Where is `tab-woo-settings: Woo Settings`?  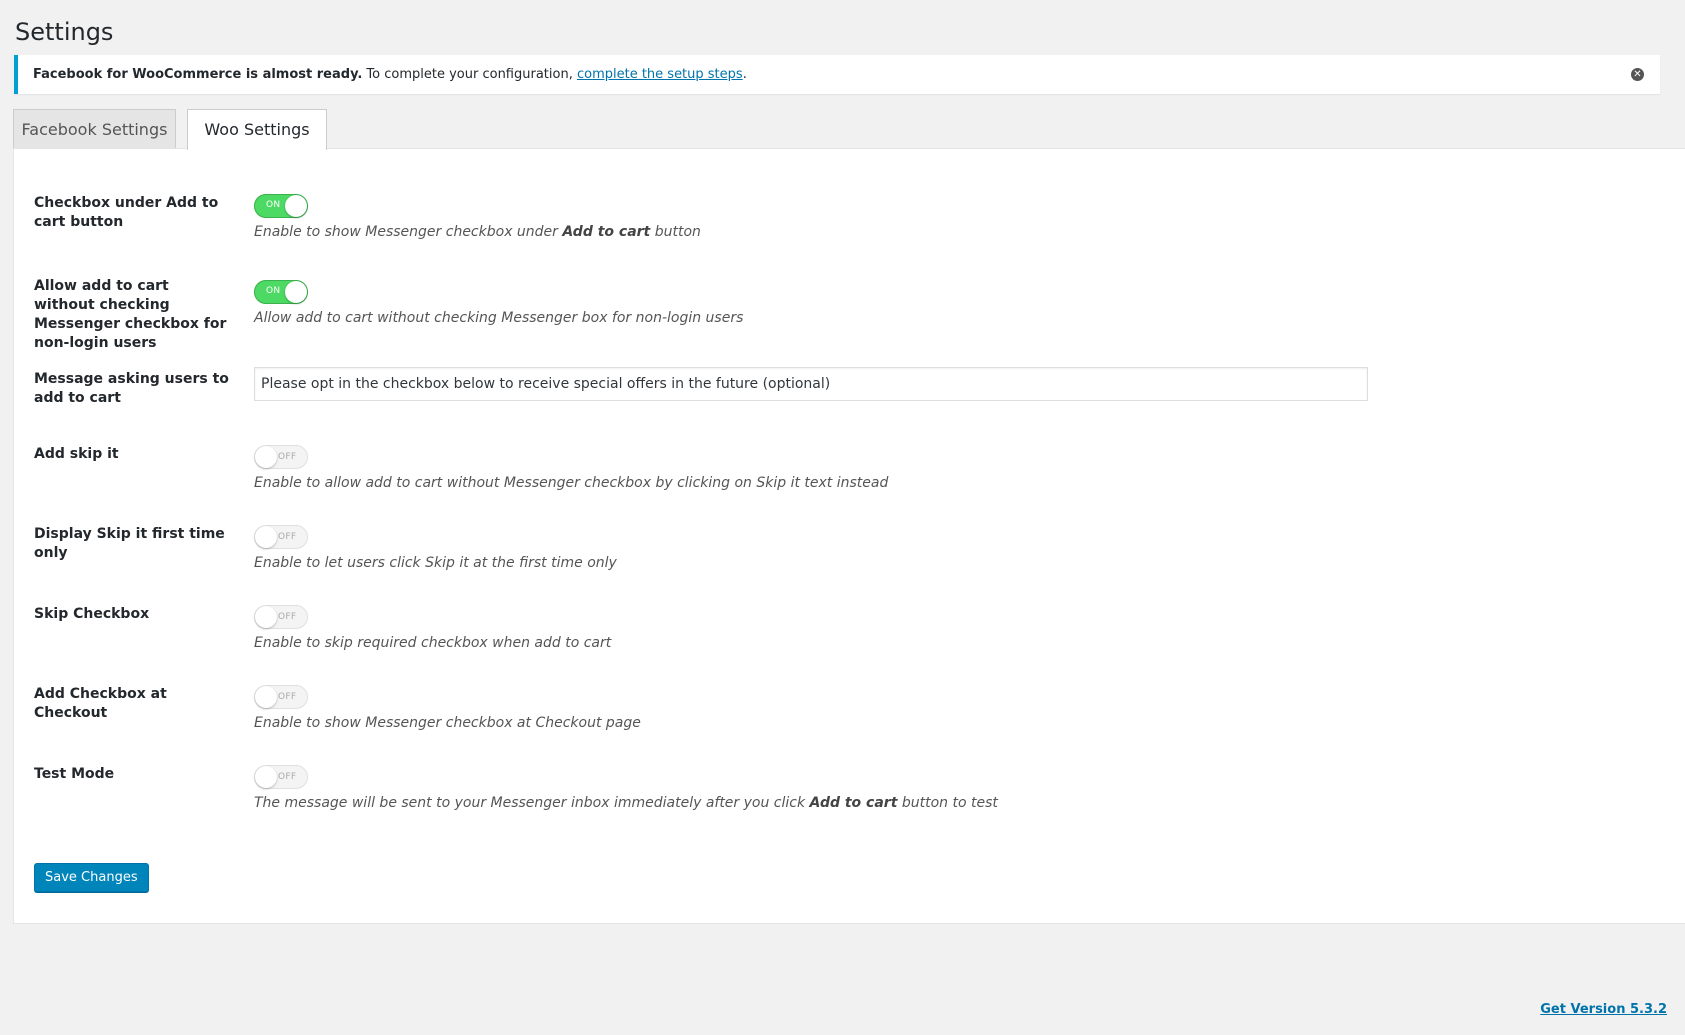
tab-woo-settings: Woo Settings is located at coordinates (257, 129).